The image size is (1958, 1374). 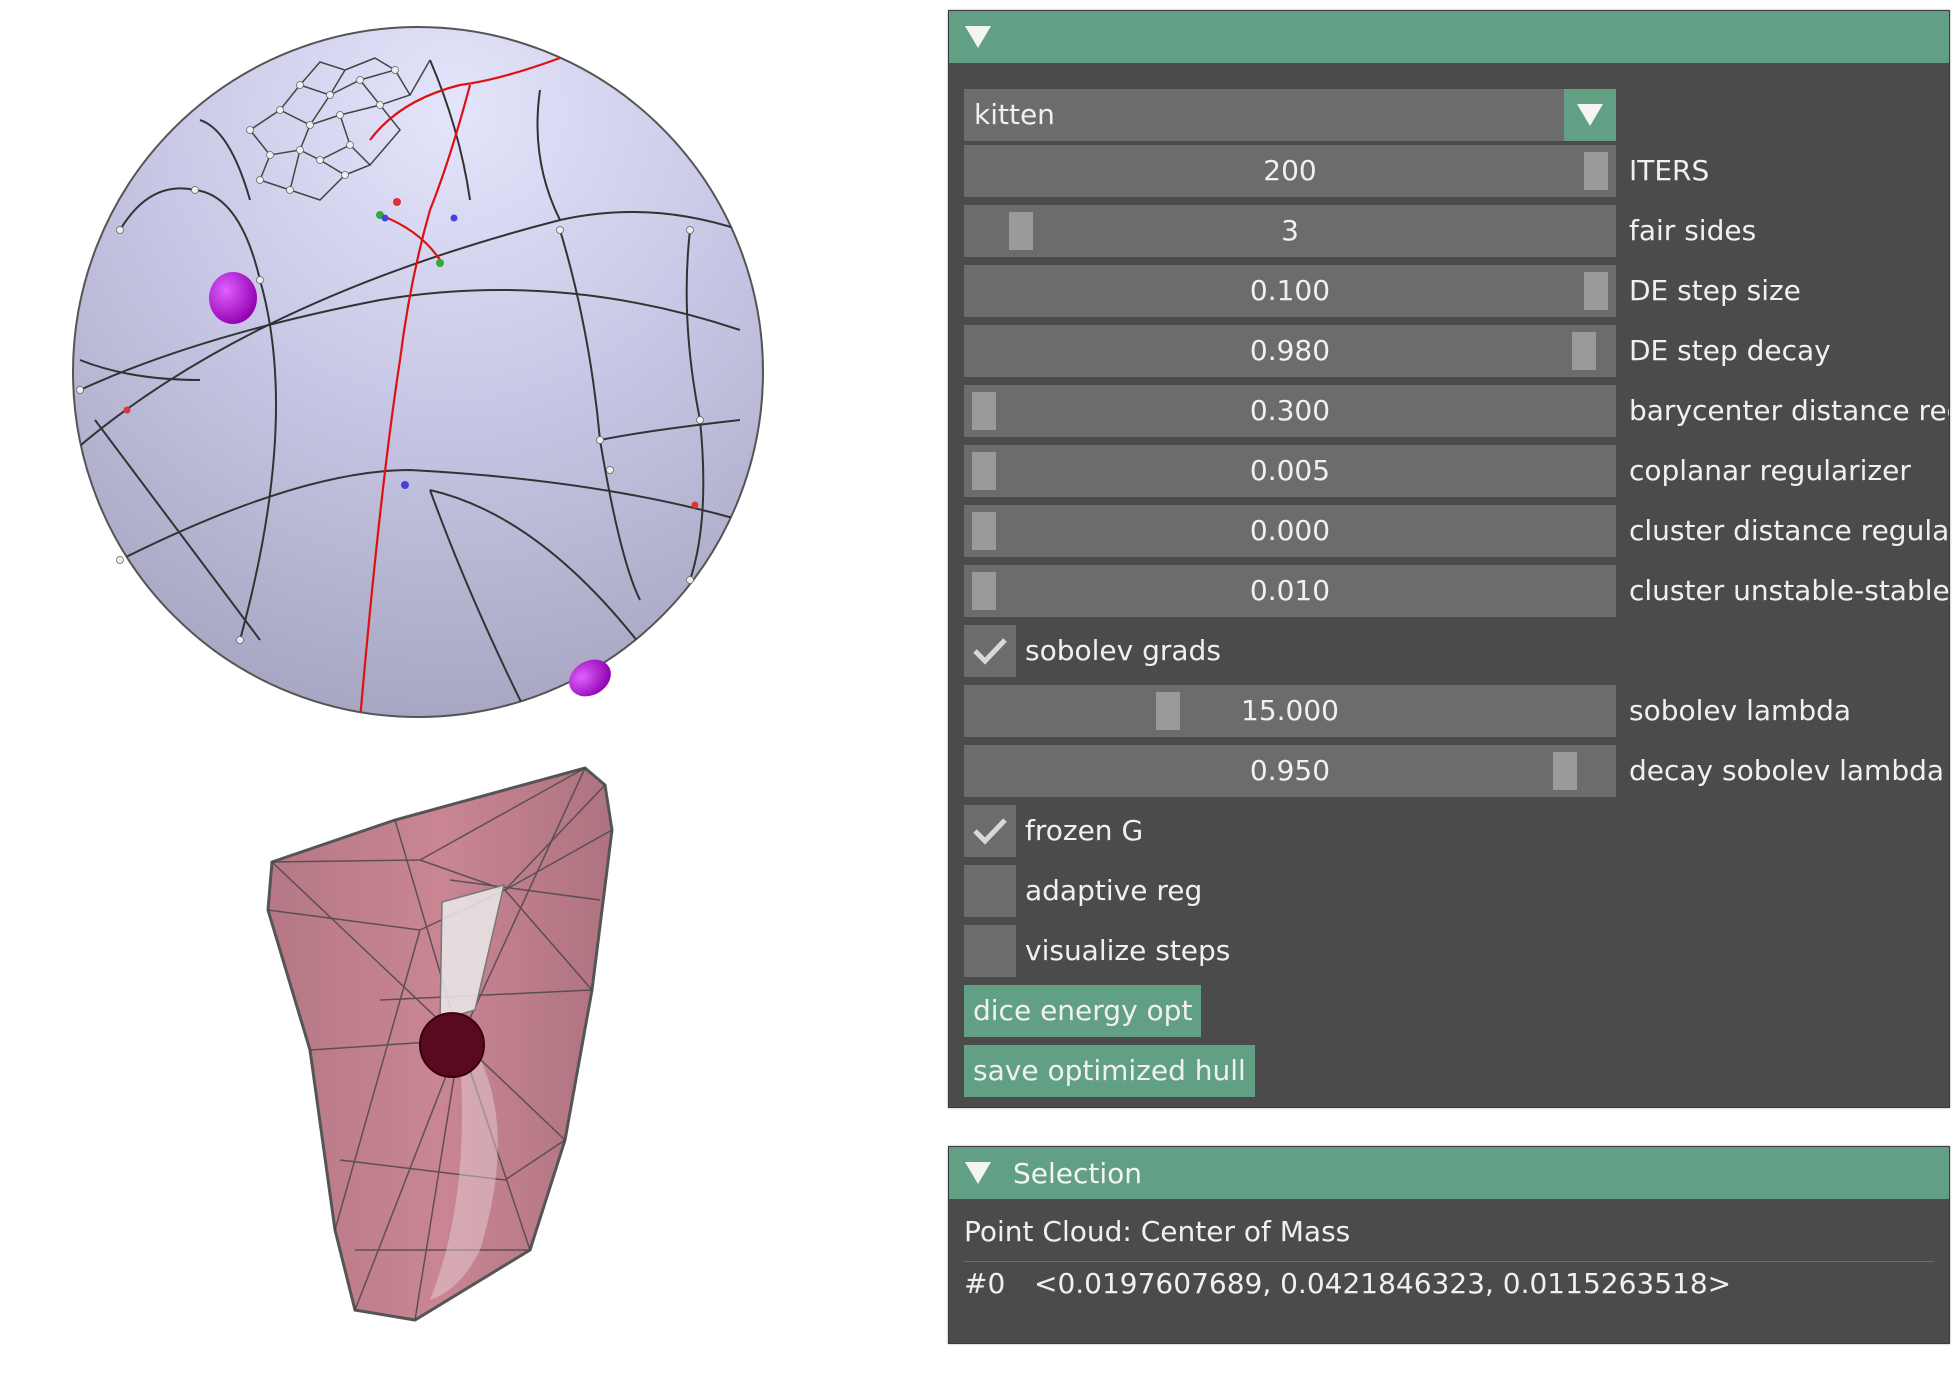 I want to click on selection-title: Selection, so click(x=1078, y=1173).